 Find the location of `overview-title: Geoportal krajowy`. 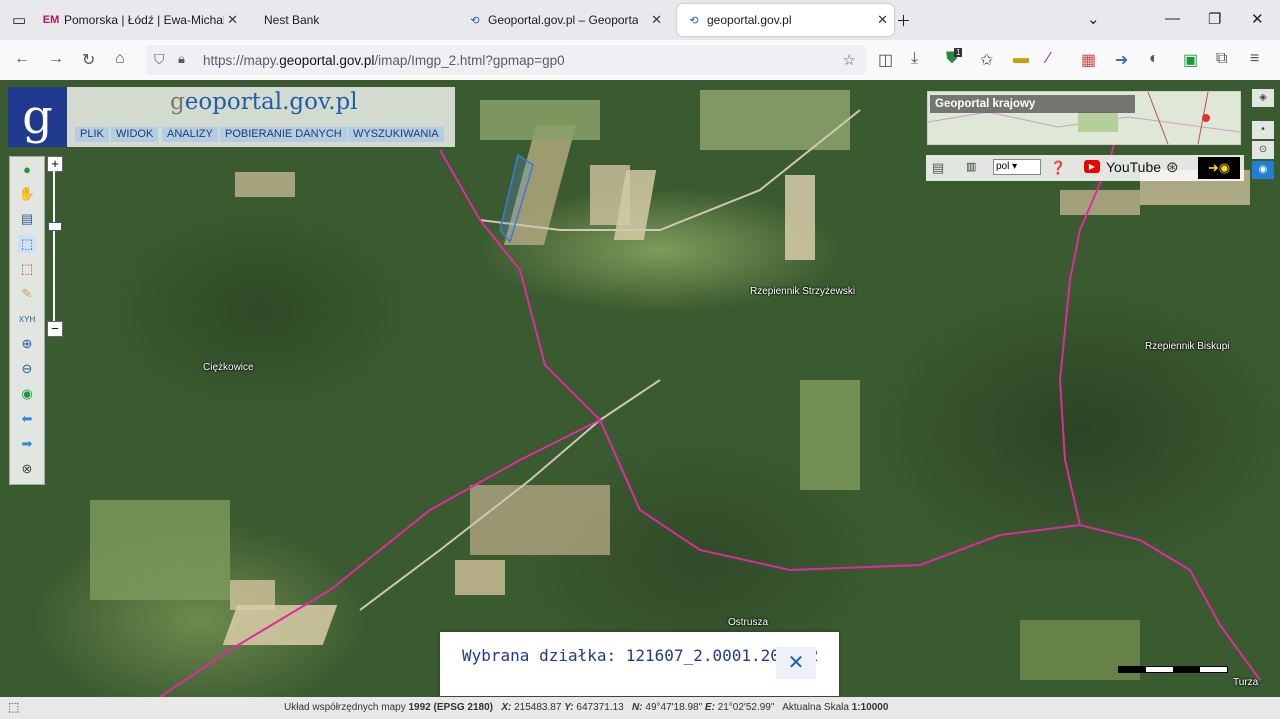

overview-title: Geoportal krajowy is located at coordinates (1032, 104).